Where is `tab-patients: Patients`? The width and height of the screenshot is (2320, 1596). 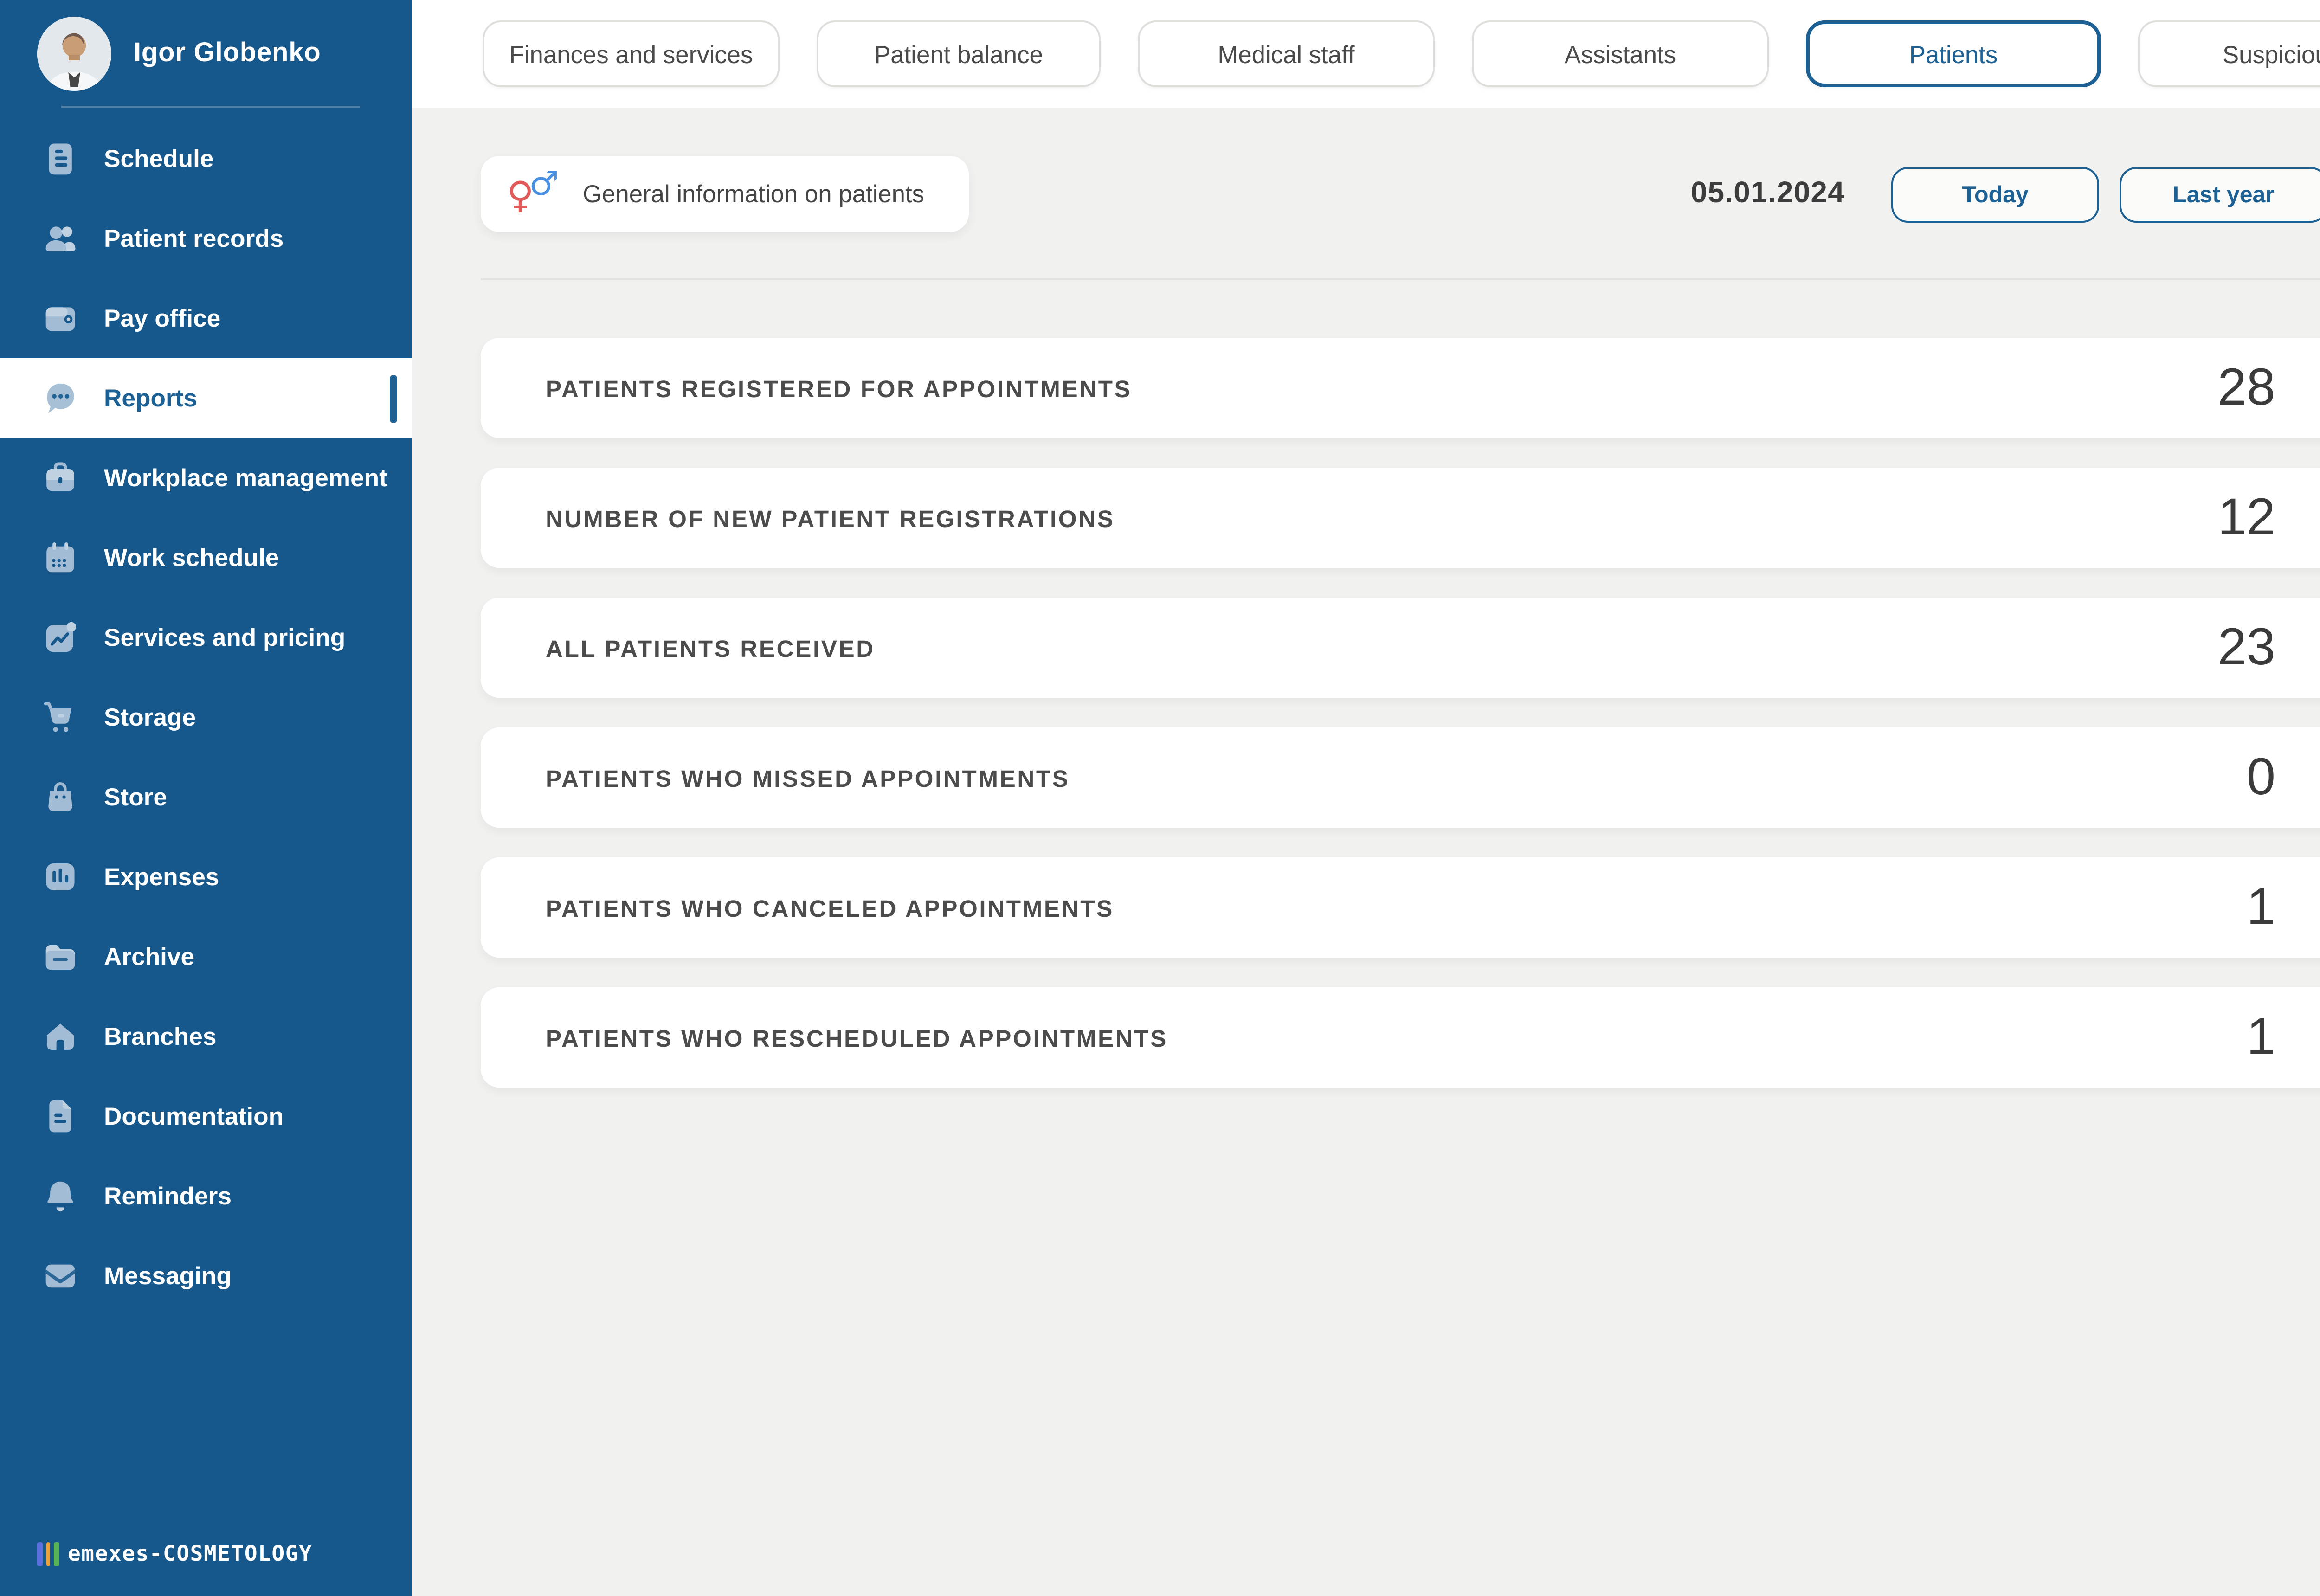
tab-patients: Patients is located at coordinates (1954, 54).